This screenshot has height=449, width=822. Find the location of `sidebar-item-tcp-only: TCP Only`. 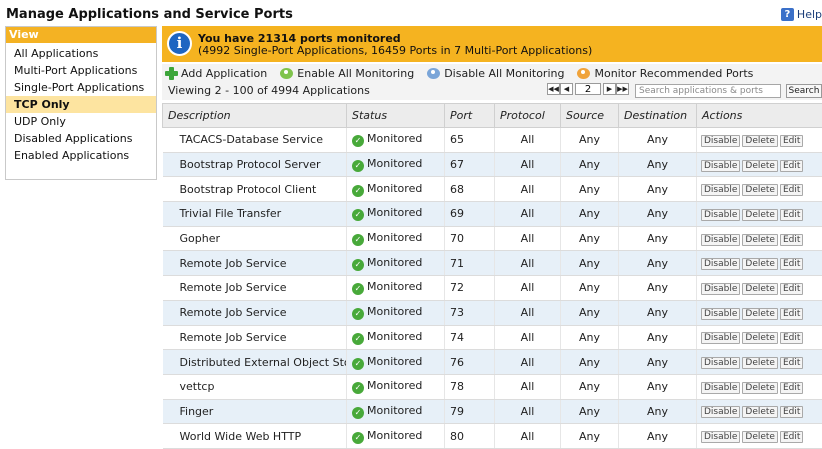

sidebar-item-tcp-only: TCP Only is located at coordinates (81, 104).